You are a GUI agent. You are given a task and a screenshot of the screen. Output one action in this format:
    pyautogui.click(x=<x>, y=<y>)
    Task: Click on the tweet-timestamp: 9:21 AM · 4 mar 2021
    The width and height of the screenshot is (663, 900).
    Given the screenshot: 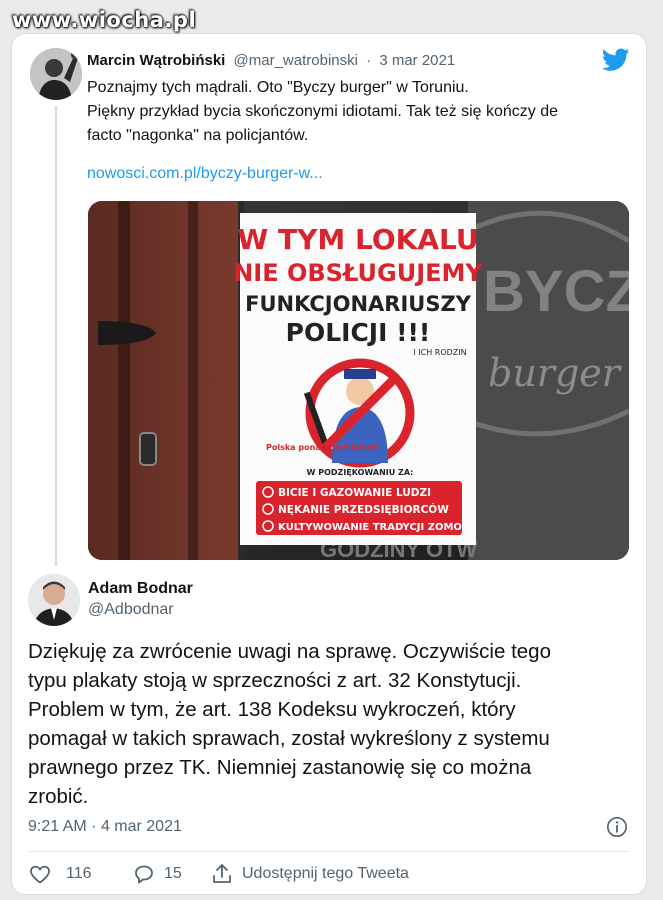 What is the action you would take?
    pyautogui.click(x=105, y=827)
    